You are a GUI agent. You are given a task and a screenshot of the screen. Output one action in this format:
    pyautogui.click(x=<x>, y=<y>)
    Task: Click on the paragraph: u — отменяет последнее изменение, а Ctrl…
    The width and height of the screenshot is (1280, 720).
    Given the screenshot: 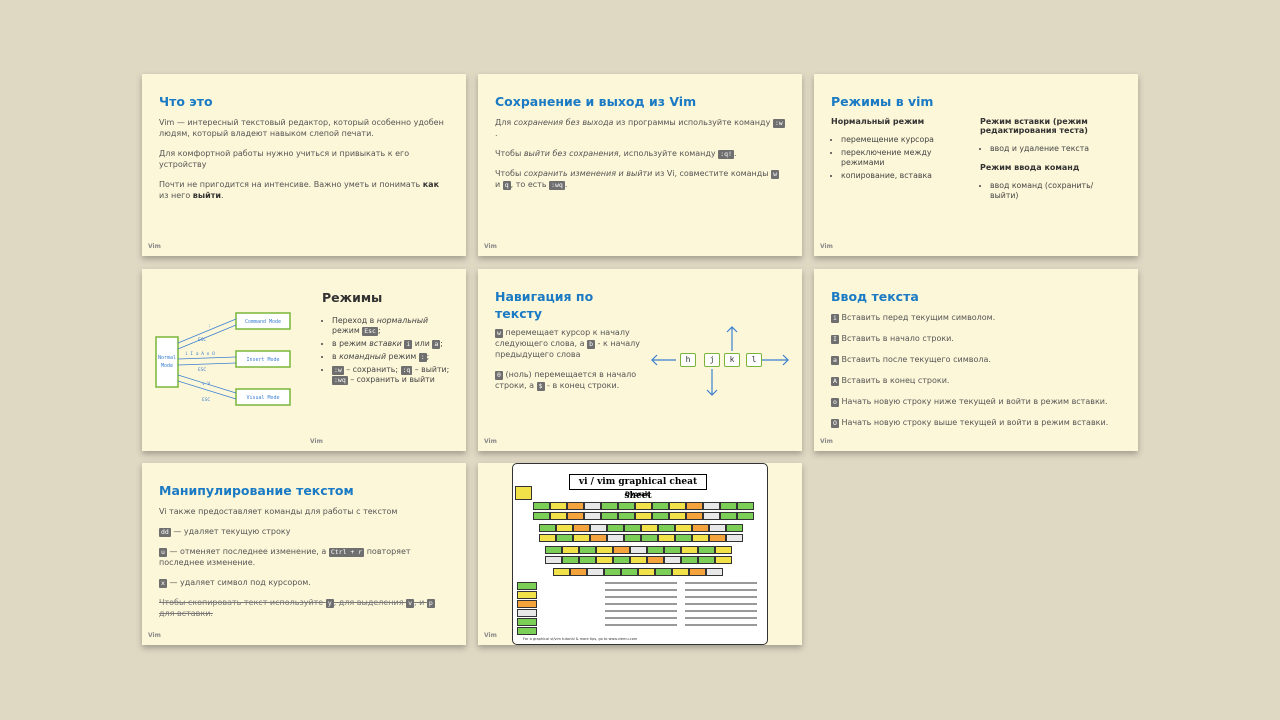 What is the action you would take?
    pyautogui.click(x=304, y=557)
    